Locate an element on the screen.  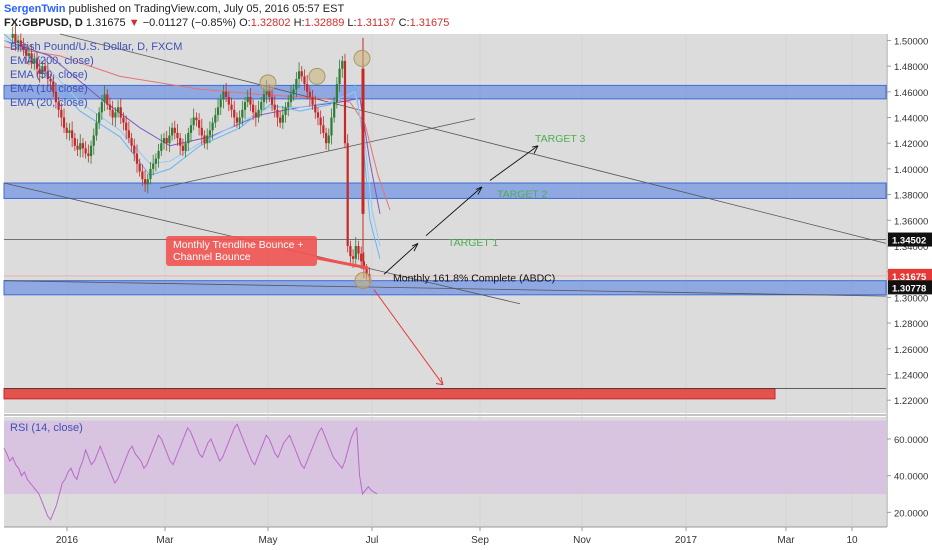
symbol-label: FX:GBPUSD, D is located at coordinates (43, 23).